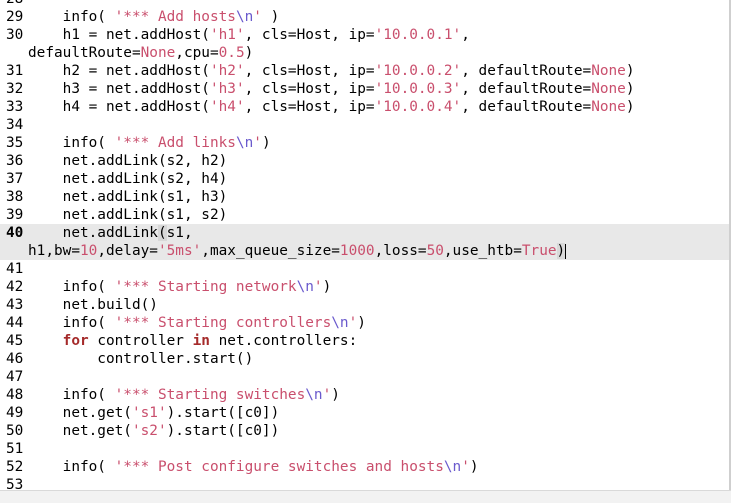 This screenshot has width=731, height=503. What do you see at coordinates (197, 323) in the screenshot?
I see `code-text: info( '*** Starting controllers\n')` at bounding box center [197, 323].